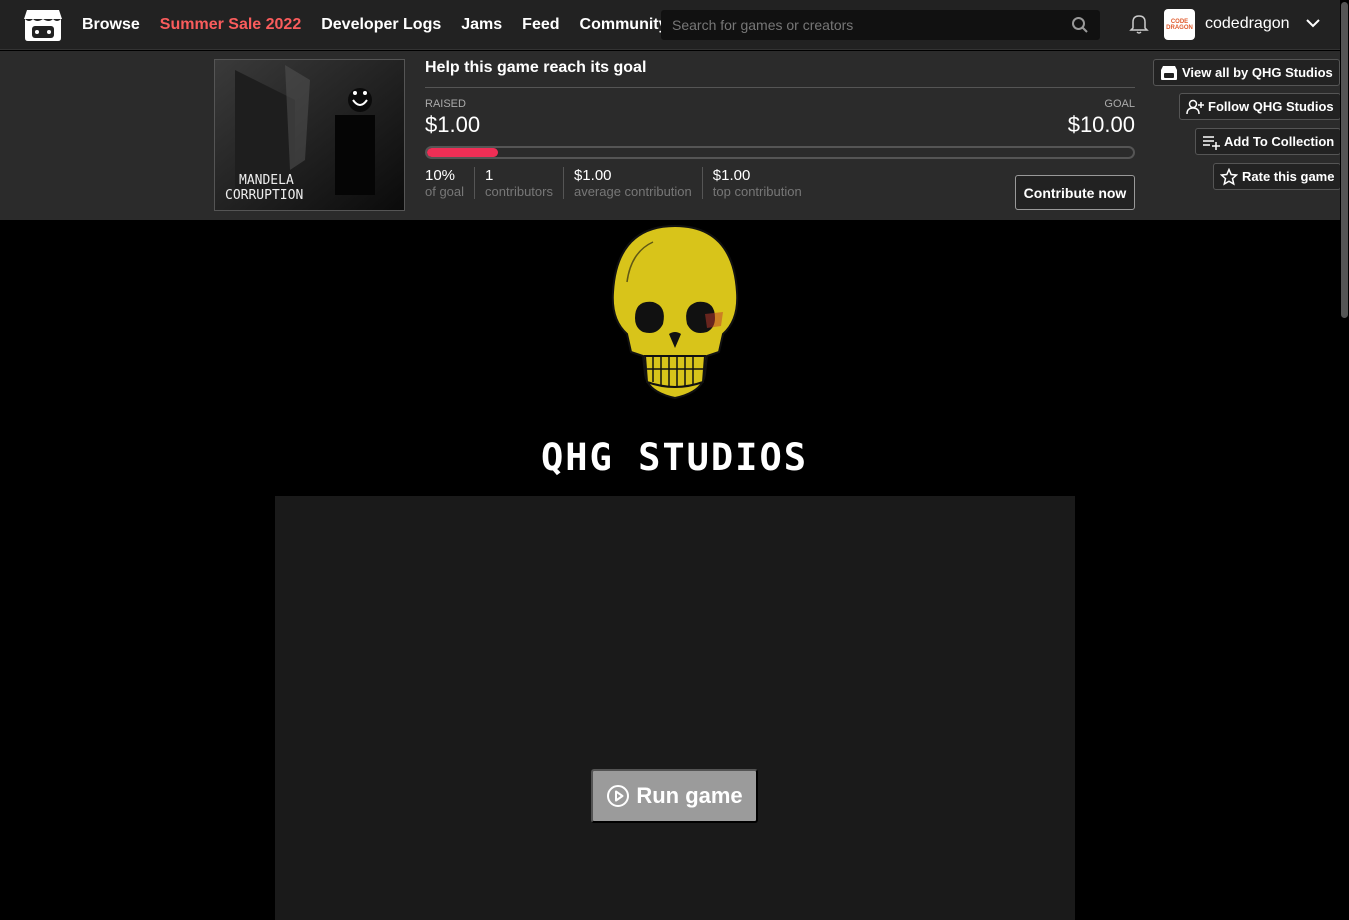 This screenshot has width=1349, height=920. What do you see at coordinates (780, 152) in the screenshot?
I see `progress-bar` at bounding box center [780, 152].